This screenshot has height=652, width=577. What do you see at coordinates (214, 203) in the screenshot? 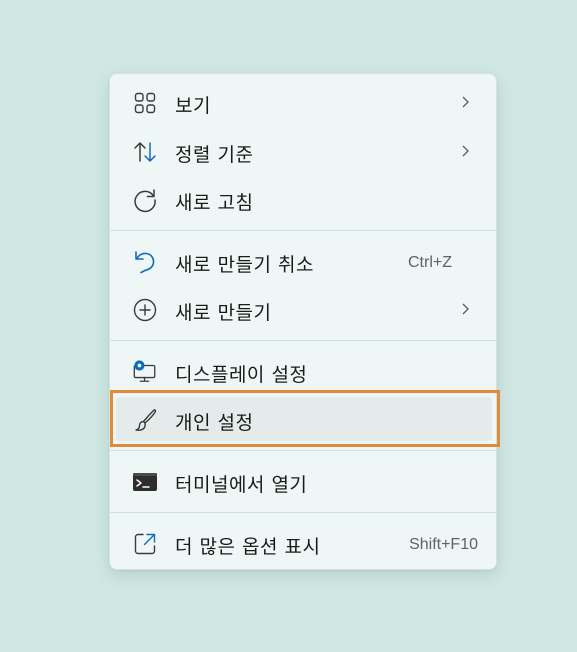
I see `menu-item-label: 새로 고침` at bounding box center [214, 203].